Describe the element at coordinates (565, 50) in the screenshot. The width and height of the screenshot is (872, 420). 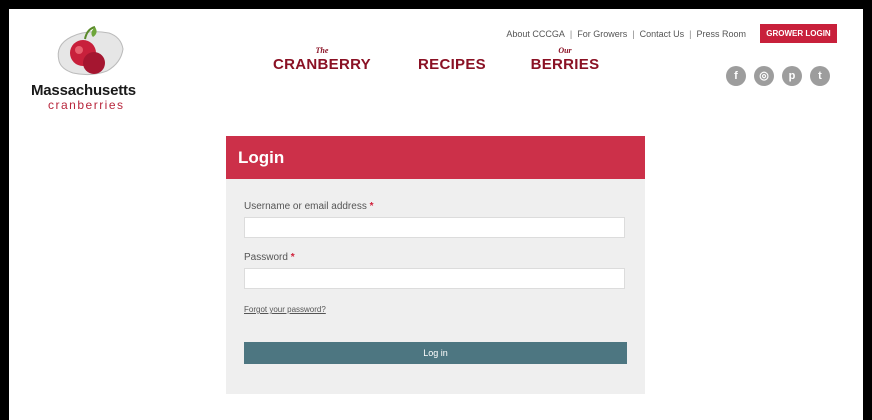
I see `nav-berries-prefix: Our` at that location.